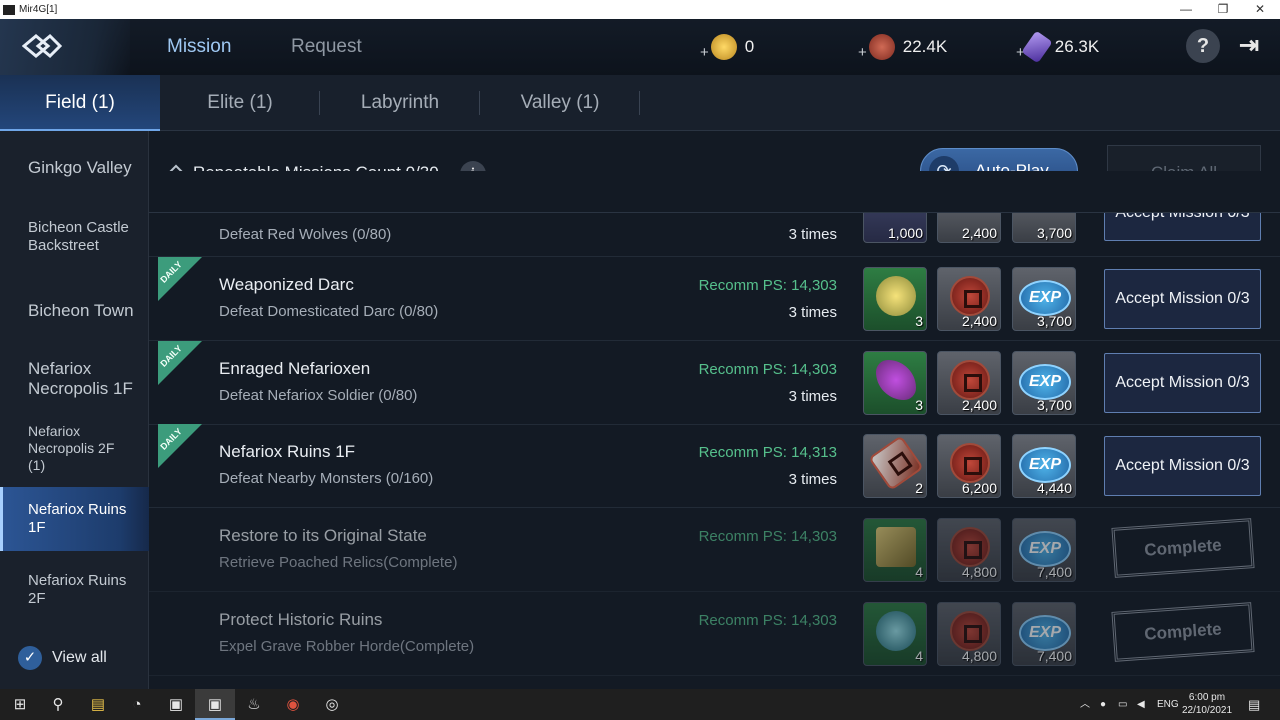 Image resolution: width=1280 pixels, height=720 pixels. Describe the element at coordinates (58, 704) in the screenshot. I see `search-icon: ⚲` at that location.